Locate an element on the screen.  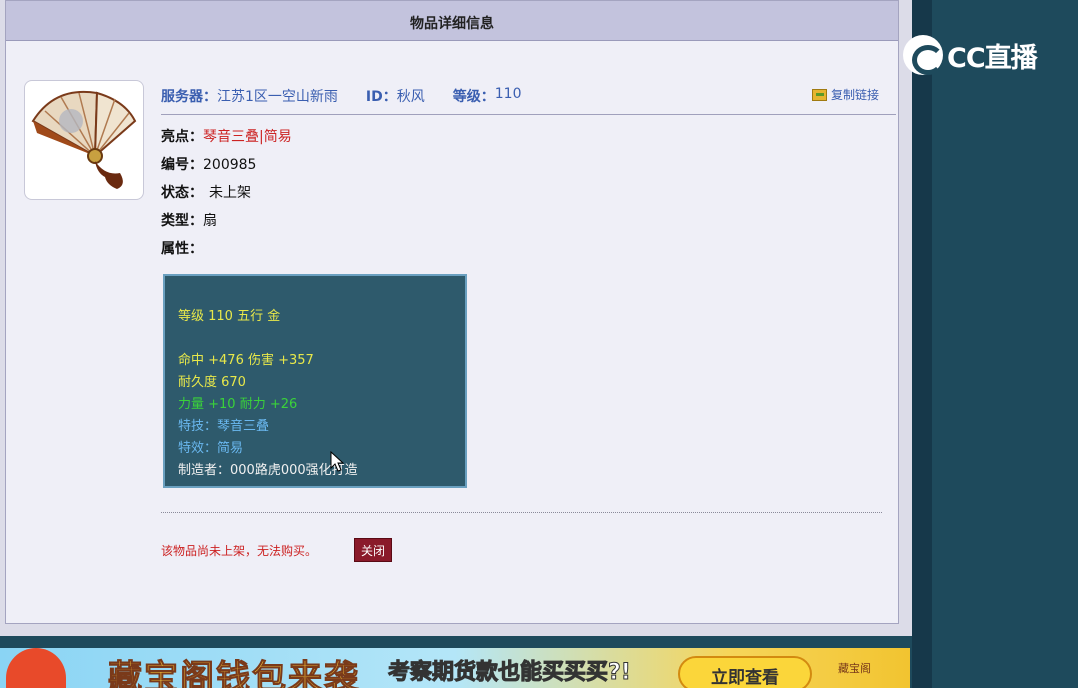
mouse-pointer-icon is located at coordinates (337, 461).